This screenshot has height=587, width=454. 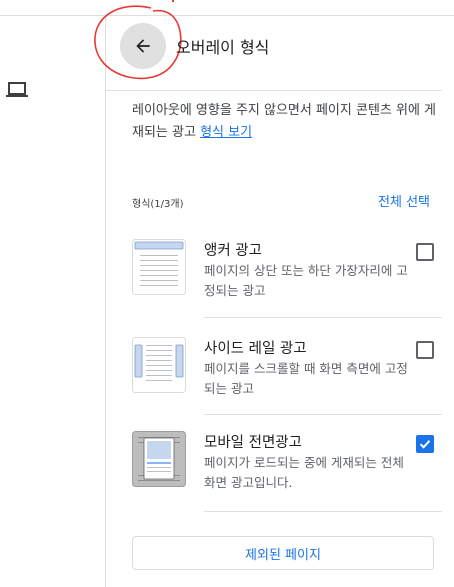 I want to click on excluded-pages-button: 제외된 페이지, so click(x=283, y=553).